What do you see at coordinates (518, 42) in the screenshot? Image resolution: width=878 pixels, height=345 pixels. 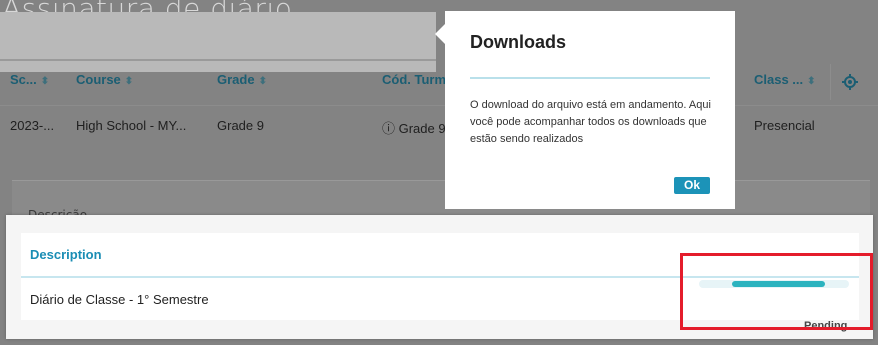 I see `modal-title: Downloads` at bounding box center [518, 42].